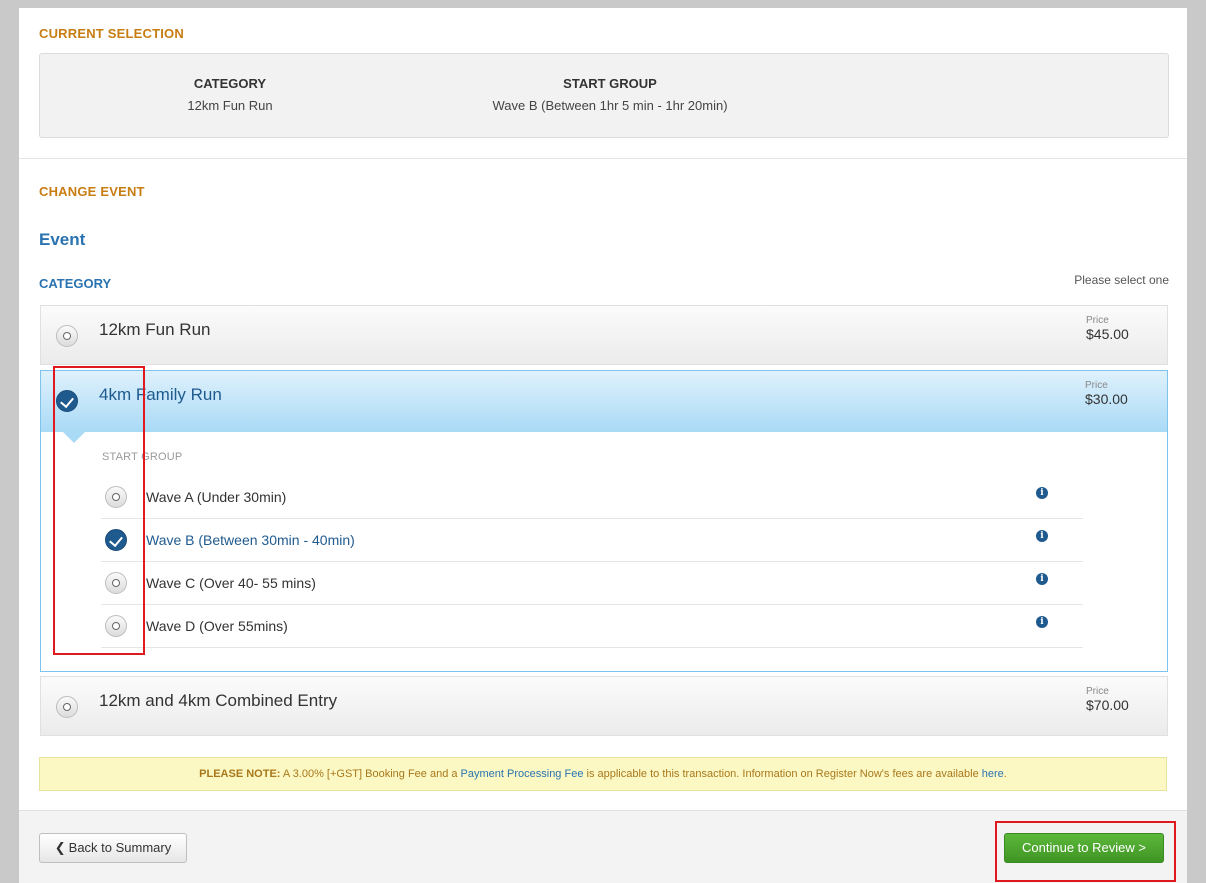 This screenshot has height=883, width=1206. What do you see at coordinates (610, 83) in the screenshot?
I see `current-start-group-header: START GROUP` at bounding box center [610, 83].